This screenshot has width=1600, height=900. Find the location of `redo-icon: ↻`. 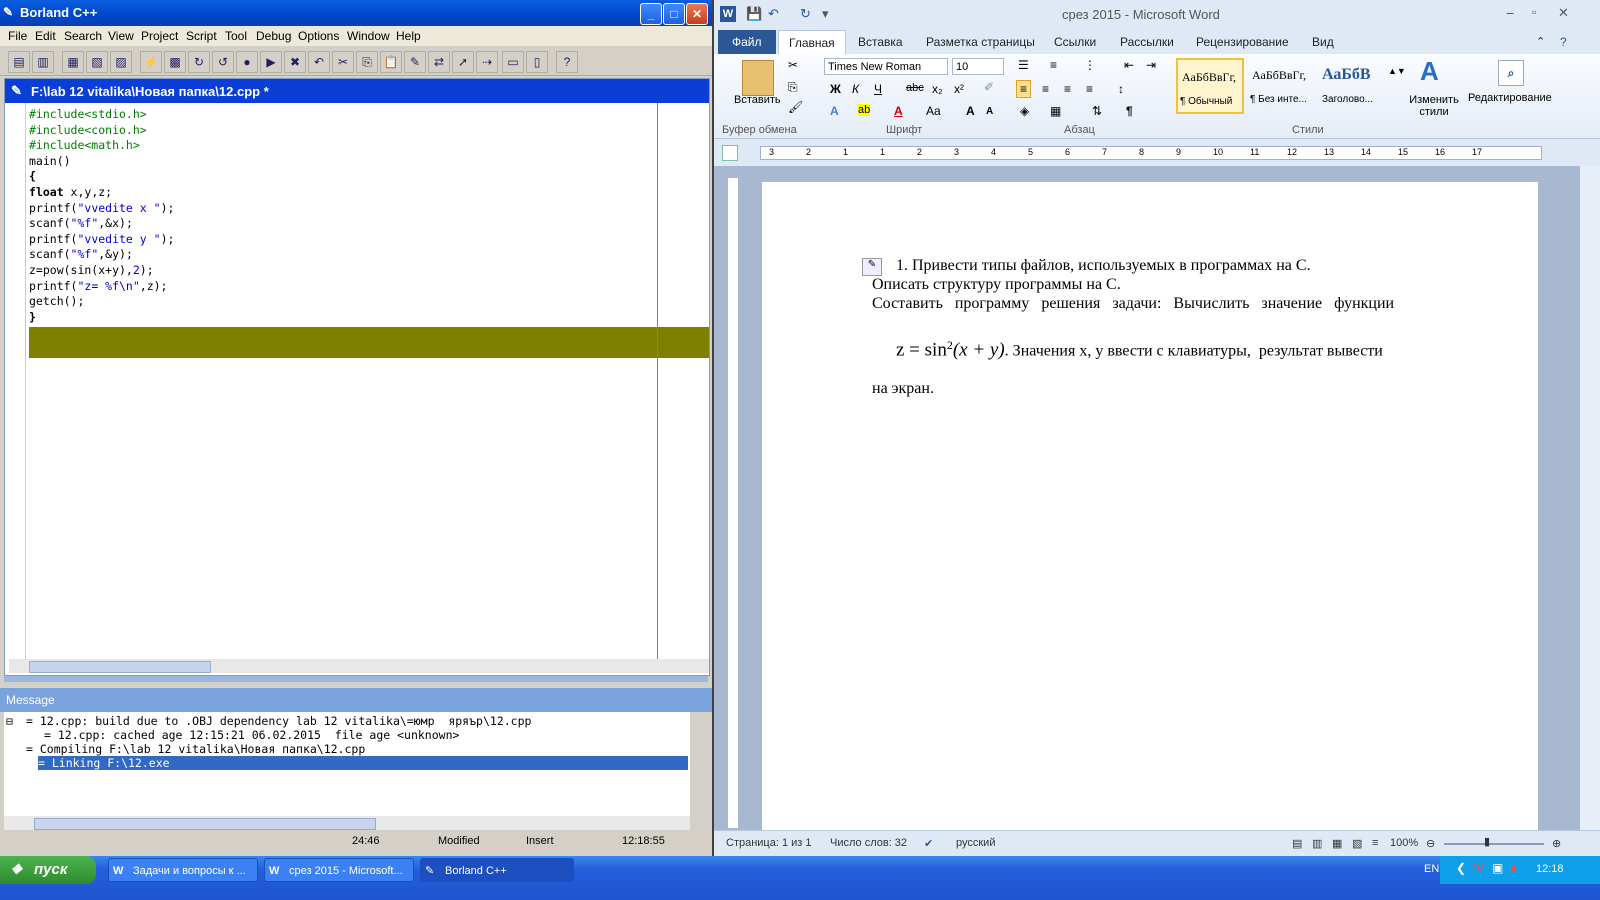

redo-icon: ↻ is located at coordinates (805, 14).